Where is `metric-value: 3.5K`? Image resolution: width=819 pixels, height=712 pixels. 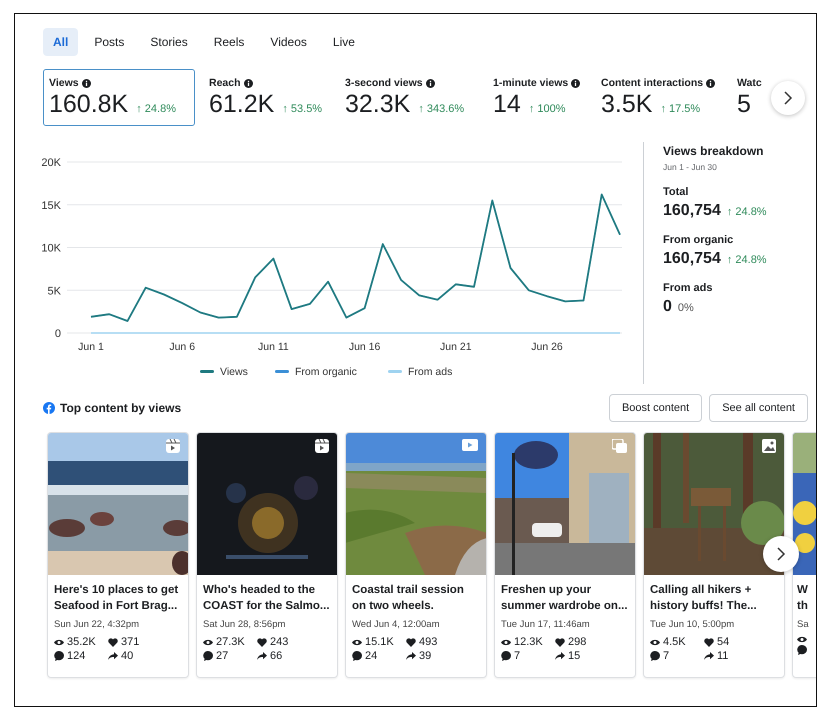
metric-value: 3.5K is located at coordinates (626, 104).